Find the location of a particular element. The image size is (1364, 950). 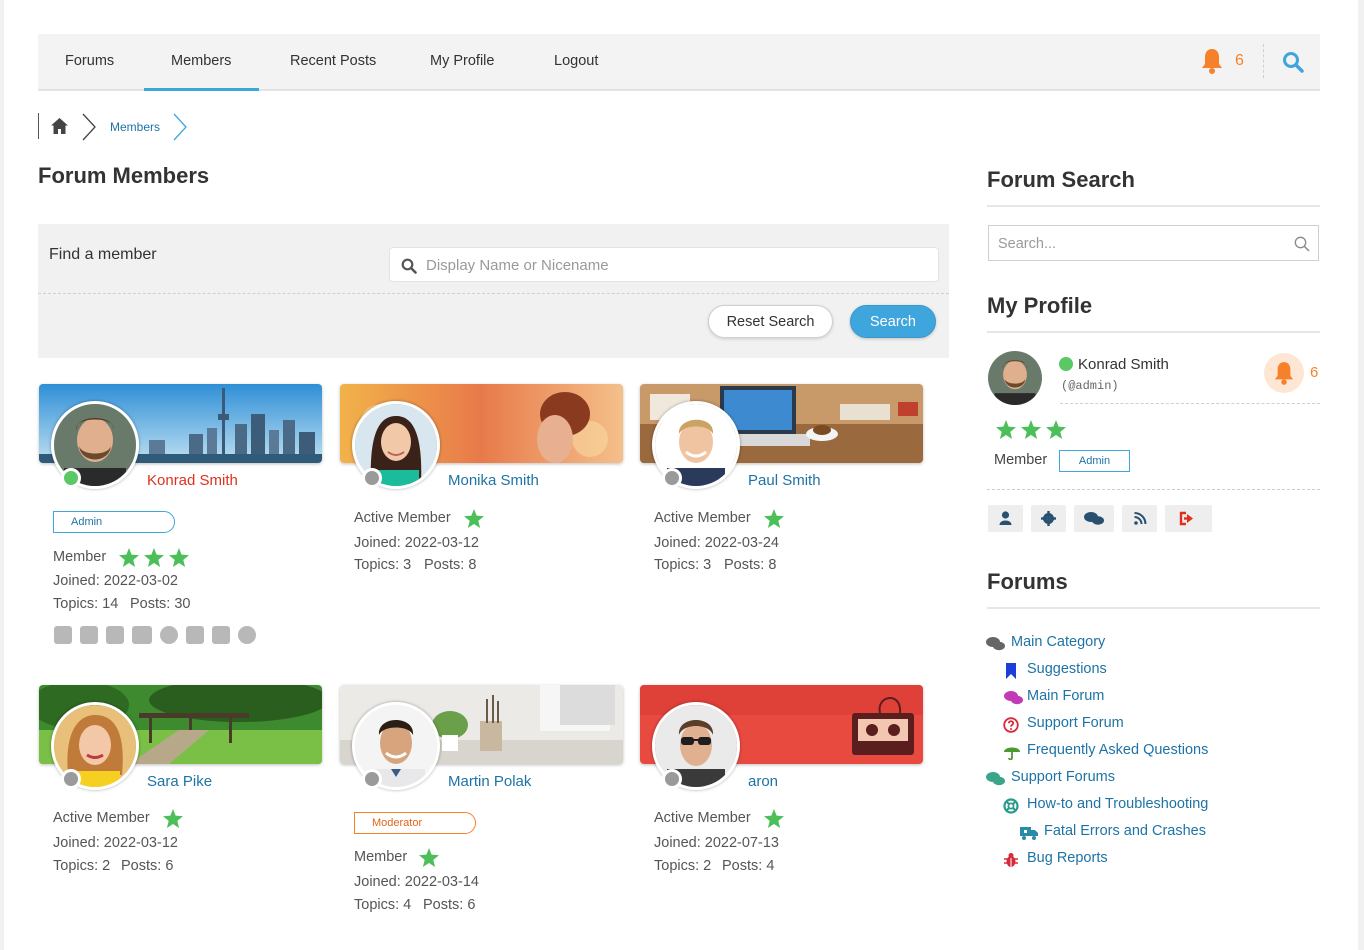

reset-search-button: Reset Search is located at coordinates (770, 321).